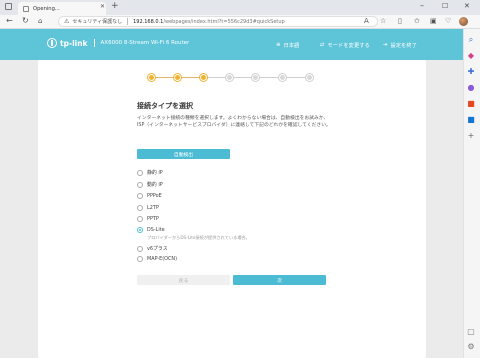  I want to click on url-host: 192.168.0.1, so click(148, 21).